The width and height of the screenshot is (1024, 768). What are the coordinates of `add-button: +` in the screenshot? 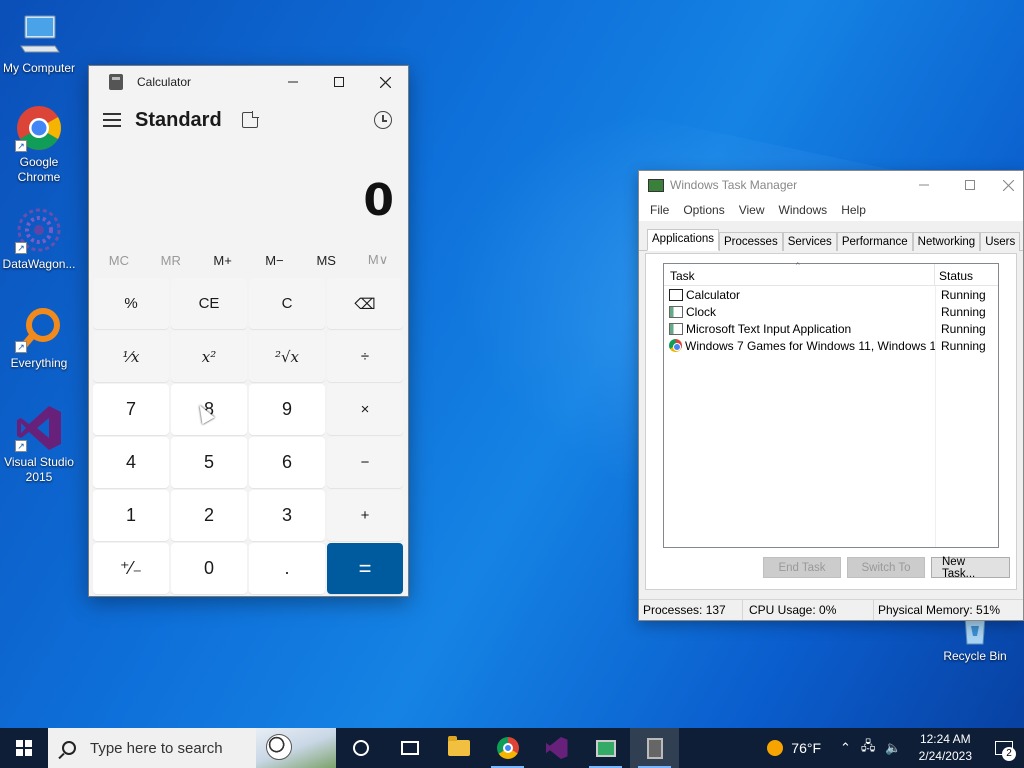 It's located at (365, 515).